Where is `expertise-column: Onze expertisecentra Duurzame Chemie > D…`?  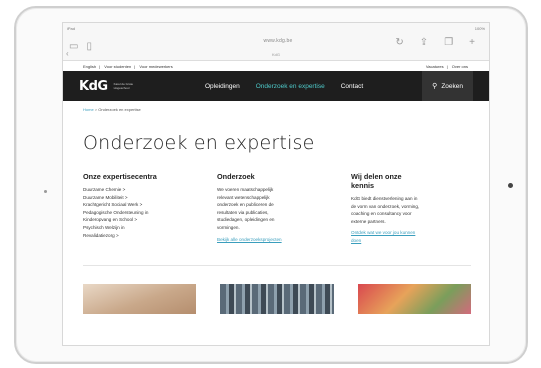
expertise-column: Onze expertisecentra Duurzame Chemie > D… is located at coordinates (143, 208).